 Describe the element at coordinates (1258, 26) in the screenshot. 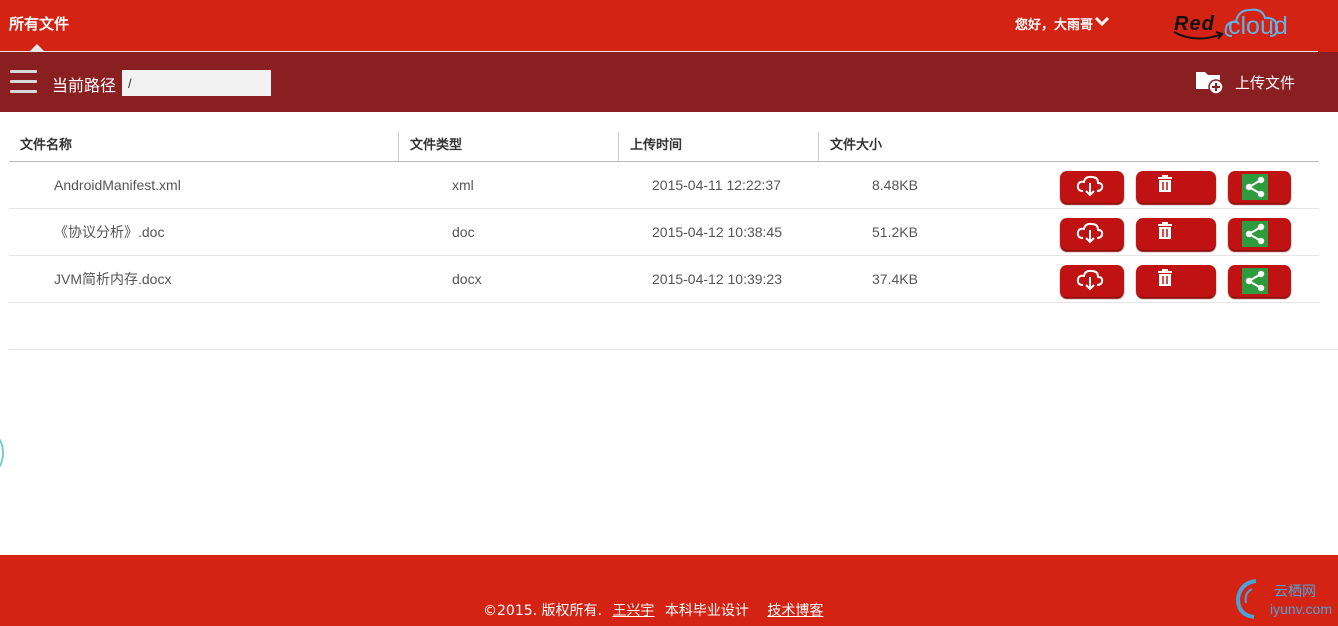

I see `logo-text-cloud: cloud` at that location.